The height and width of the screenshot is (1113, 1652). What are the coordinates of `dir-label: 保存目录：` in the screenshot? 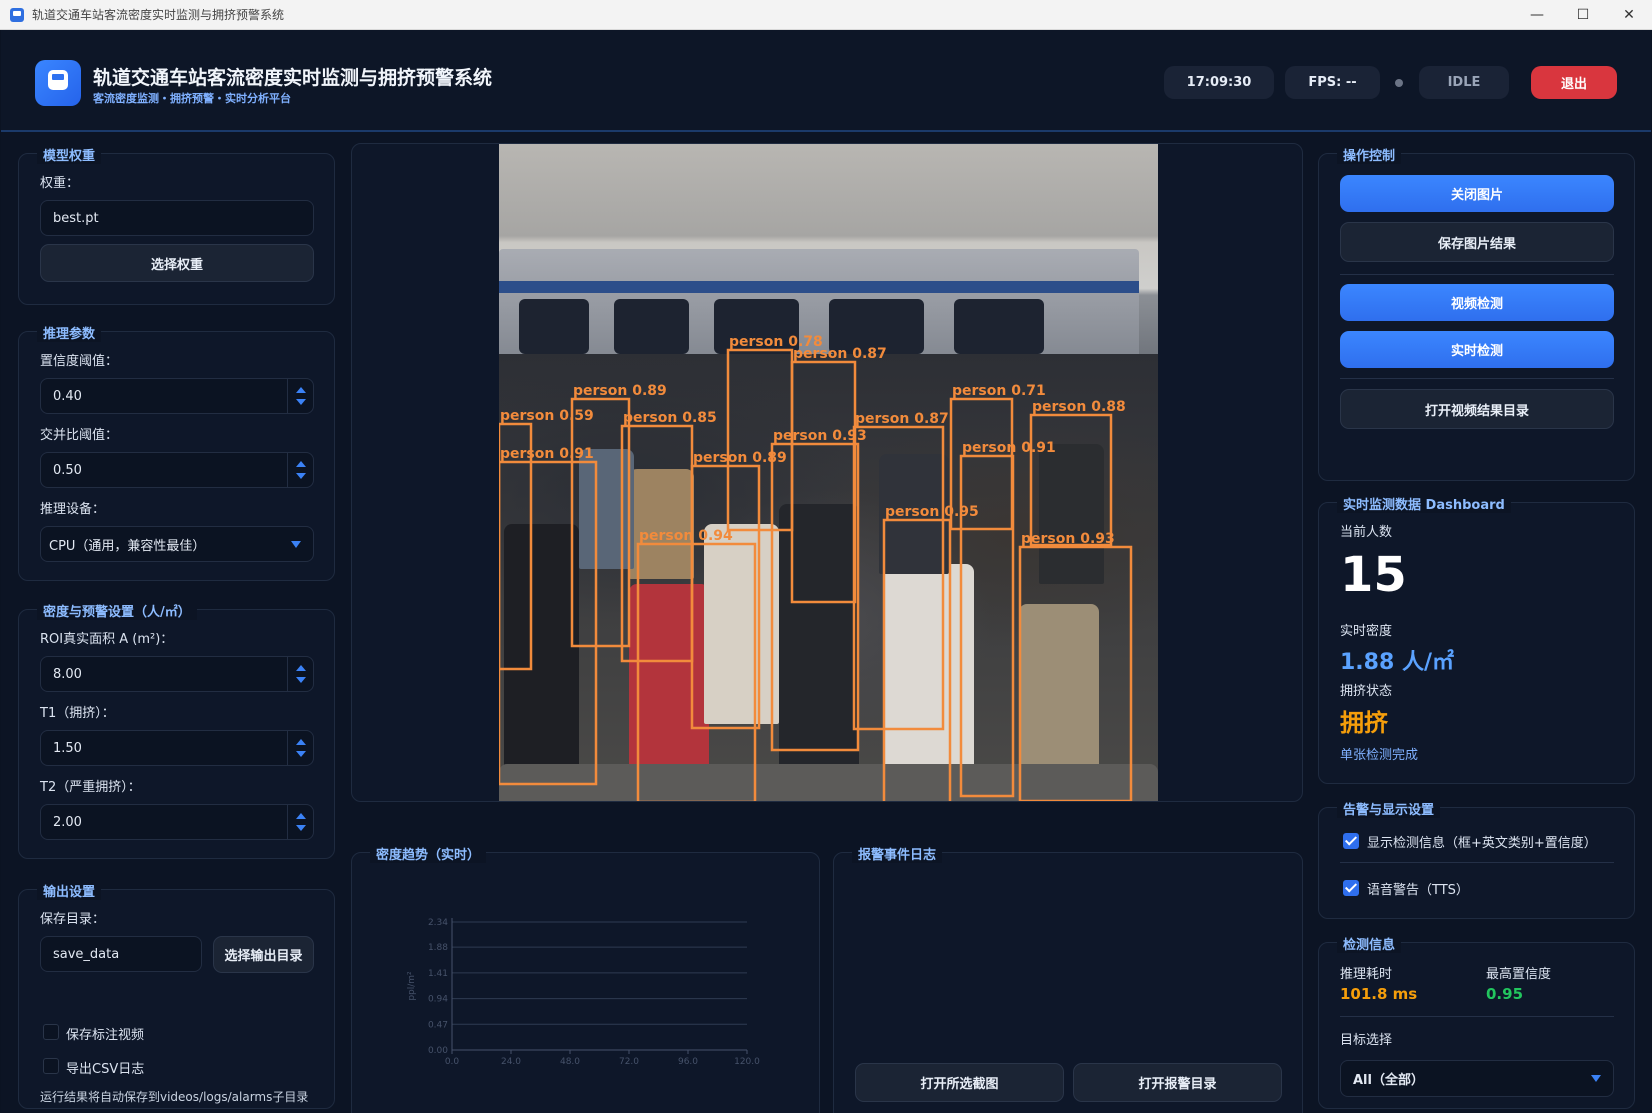 It's located at (73, 919).